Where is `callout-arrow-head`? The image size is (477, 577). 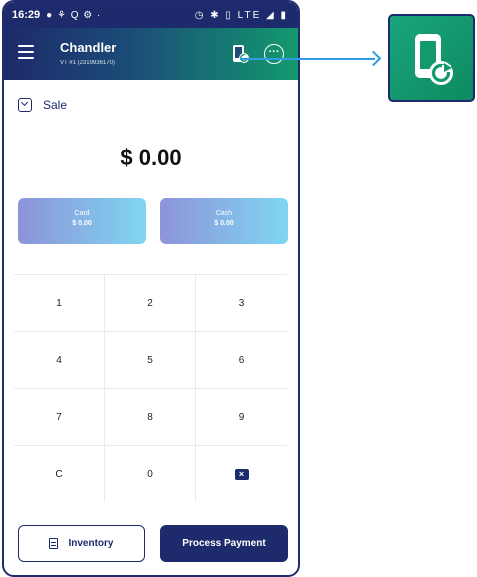
callout-arrow-head is located at coordinates (373, 58).